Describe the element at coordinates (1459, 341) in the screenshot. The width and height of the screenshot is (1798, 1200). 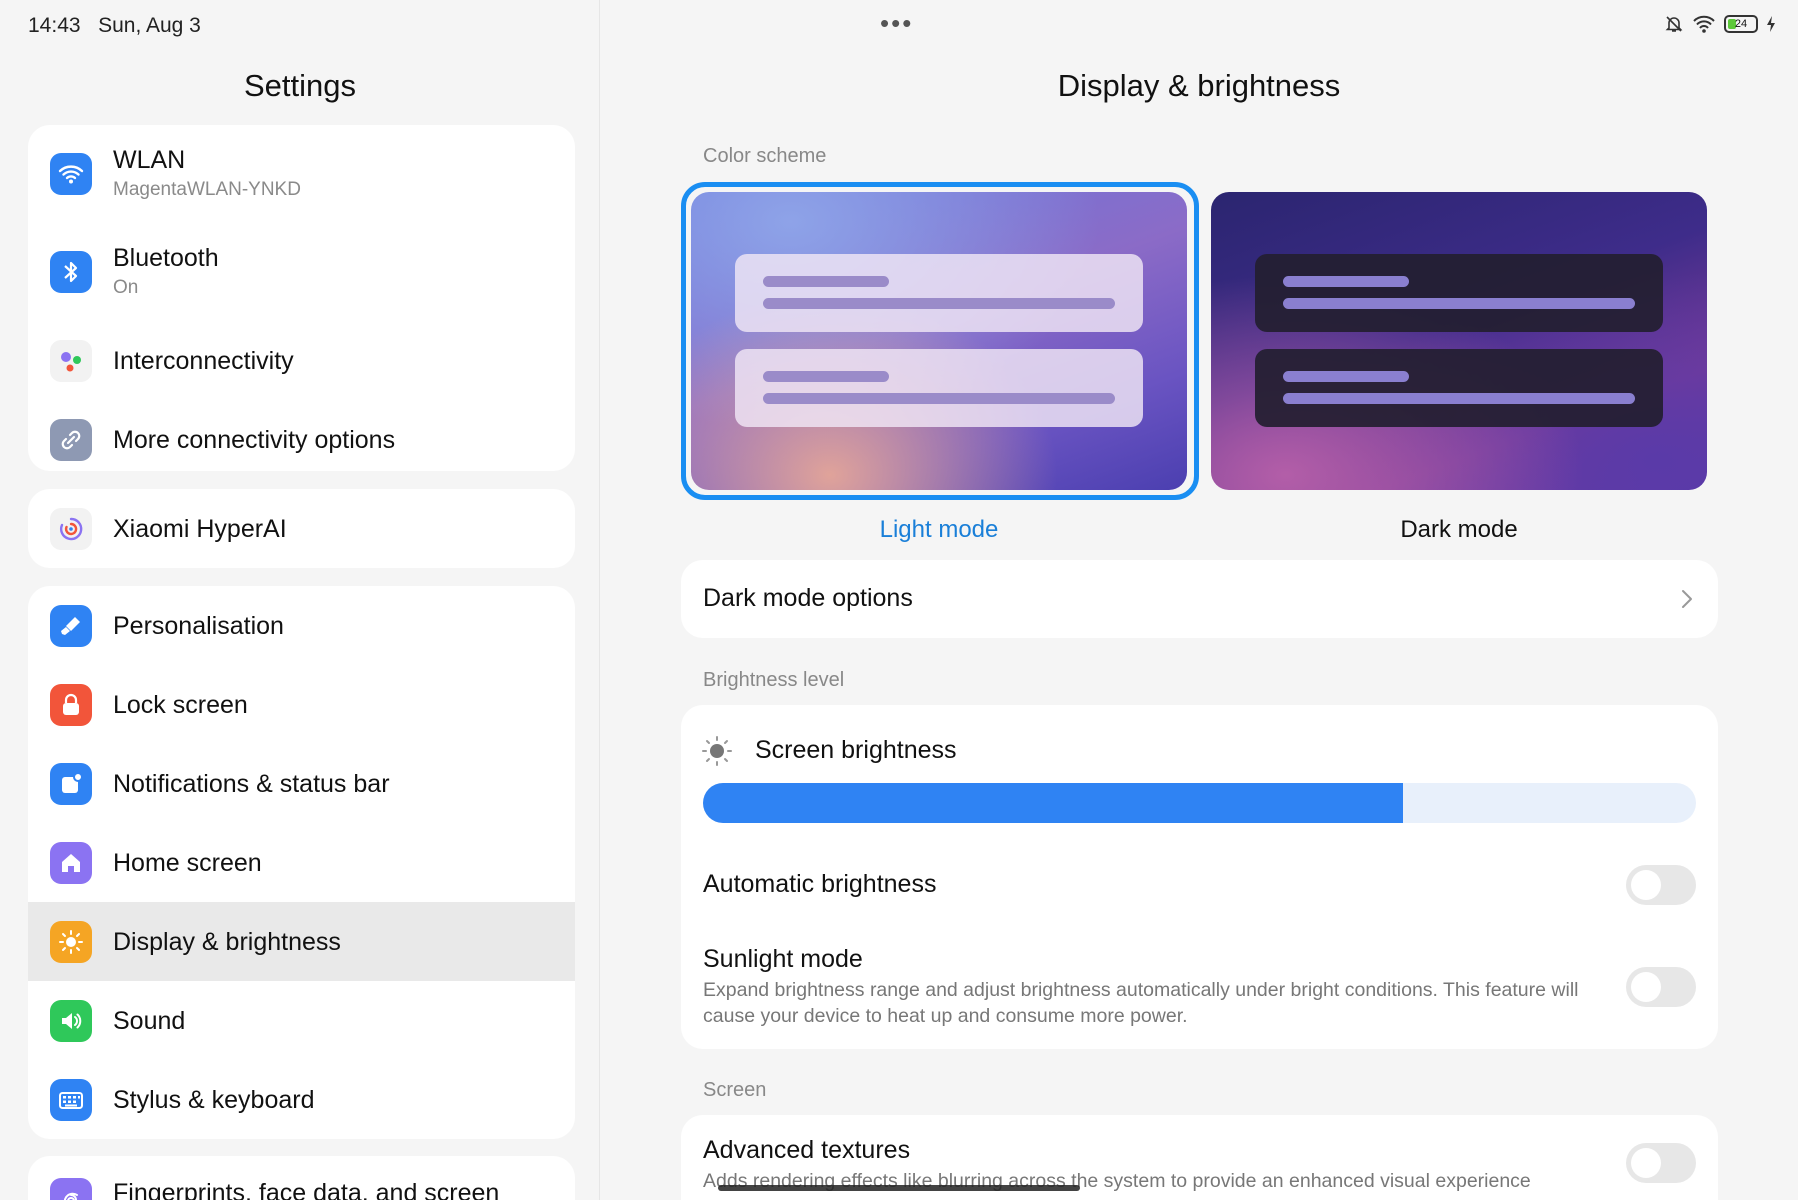
I see `dark-mode-preview` at that location.